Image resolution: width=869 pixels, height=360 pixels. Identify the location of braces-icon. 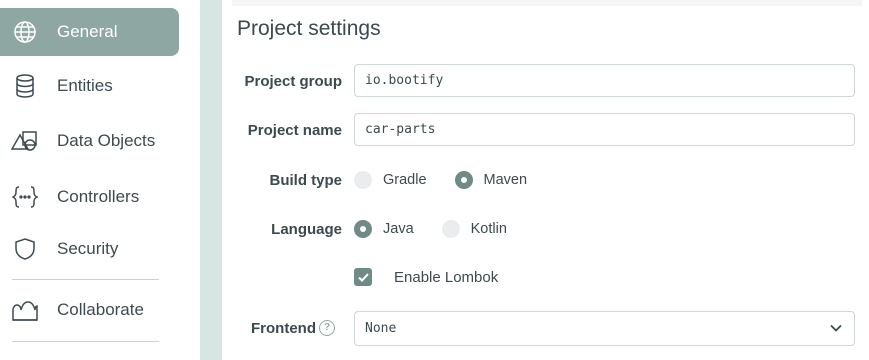
(25, 197).